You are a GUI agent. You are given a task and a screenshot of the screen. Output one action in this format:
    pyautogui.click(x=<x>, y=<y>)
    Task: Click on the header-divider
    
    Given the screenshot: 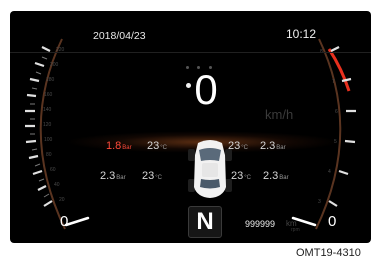 What is the action you would take?
    pyautogui.click(x=190, y=52)
    